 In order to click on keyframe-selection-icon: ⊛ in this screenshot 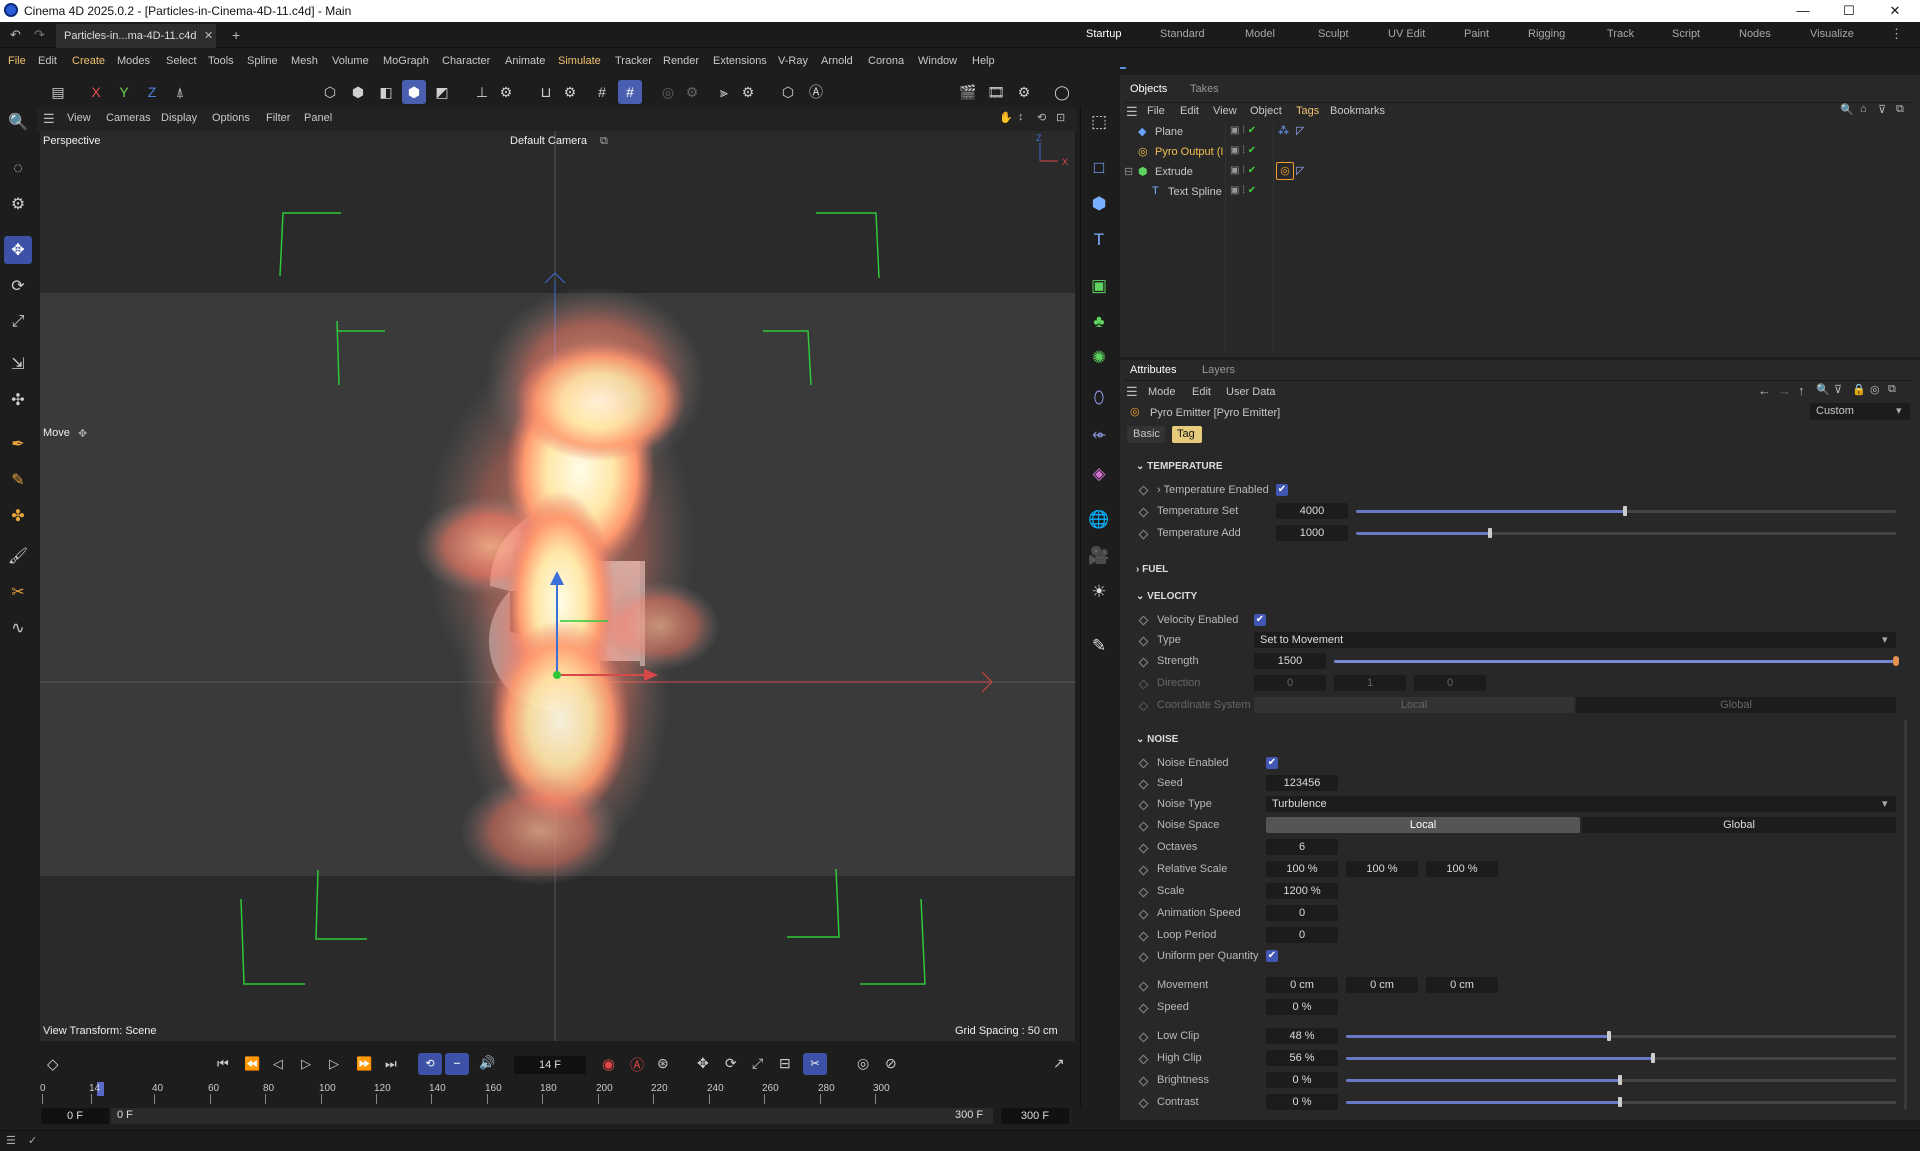, I will do `click(663, 1063)`.